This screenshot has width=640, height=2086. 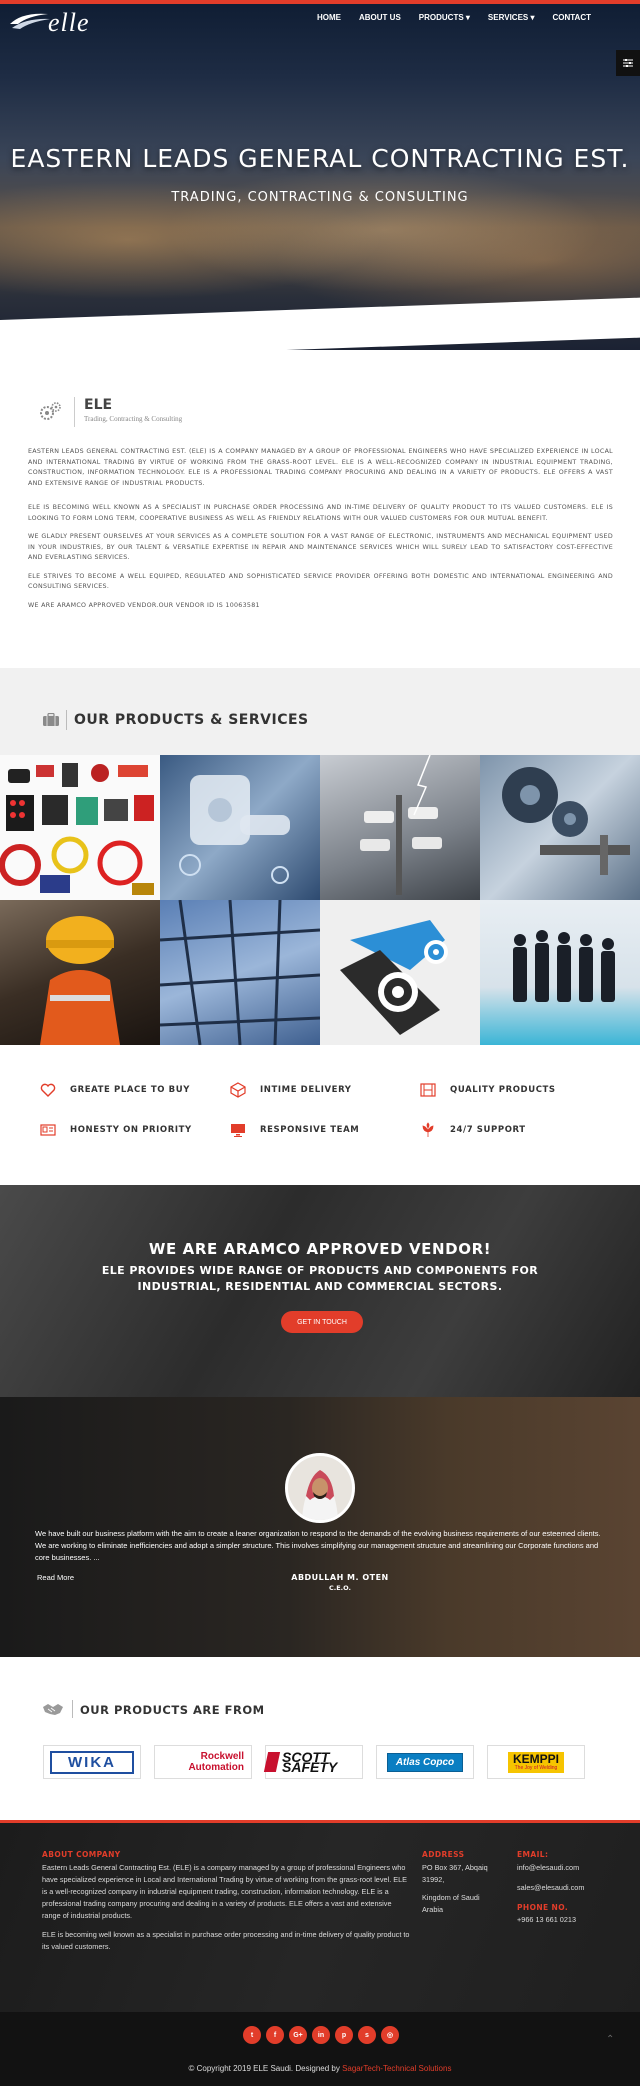 What do you see at coordinates (548, 1868) in the screenshot?
I see `footer-email-info: info@elesaudi.com` at bounding box center [548, 1868].